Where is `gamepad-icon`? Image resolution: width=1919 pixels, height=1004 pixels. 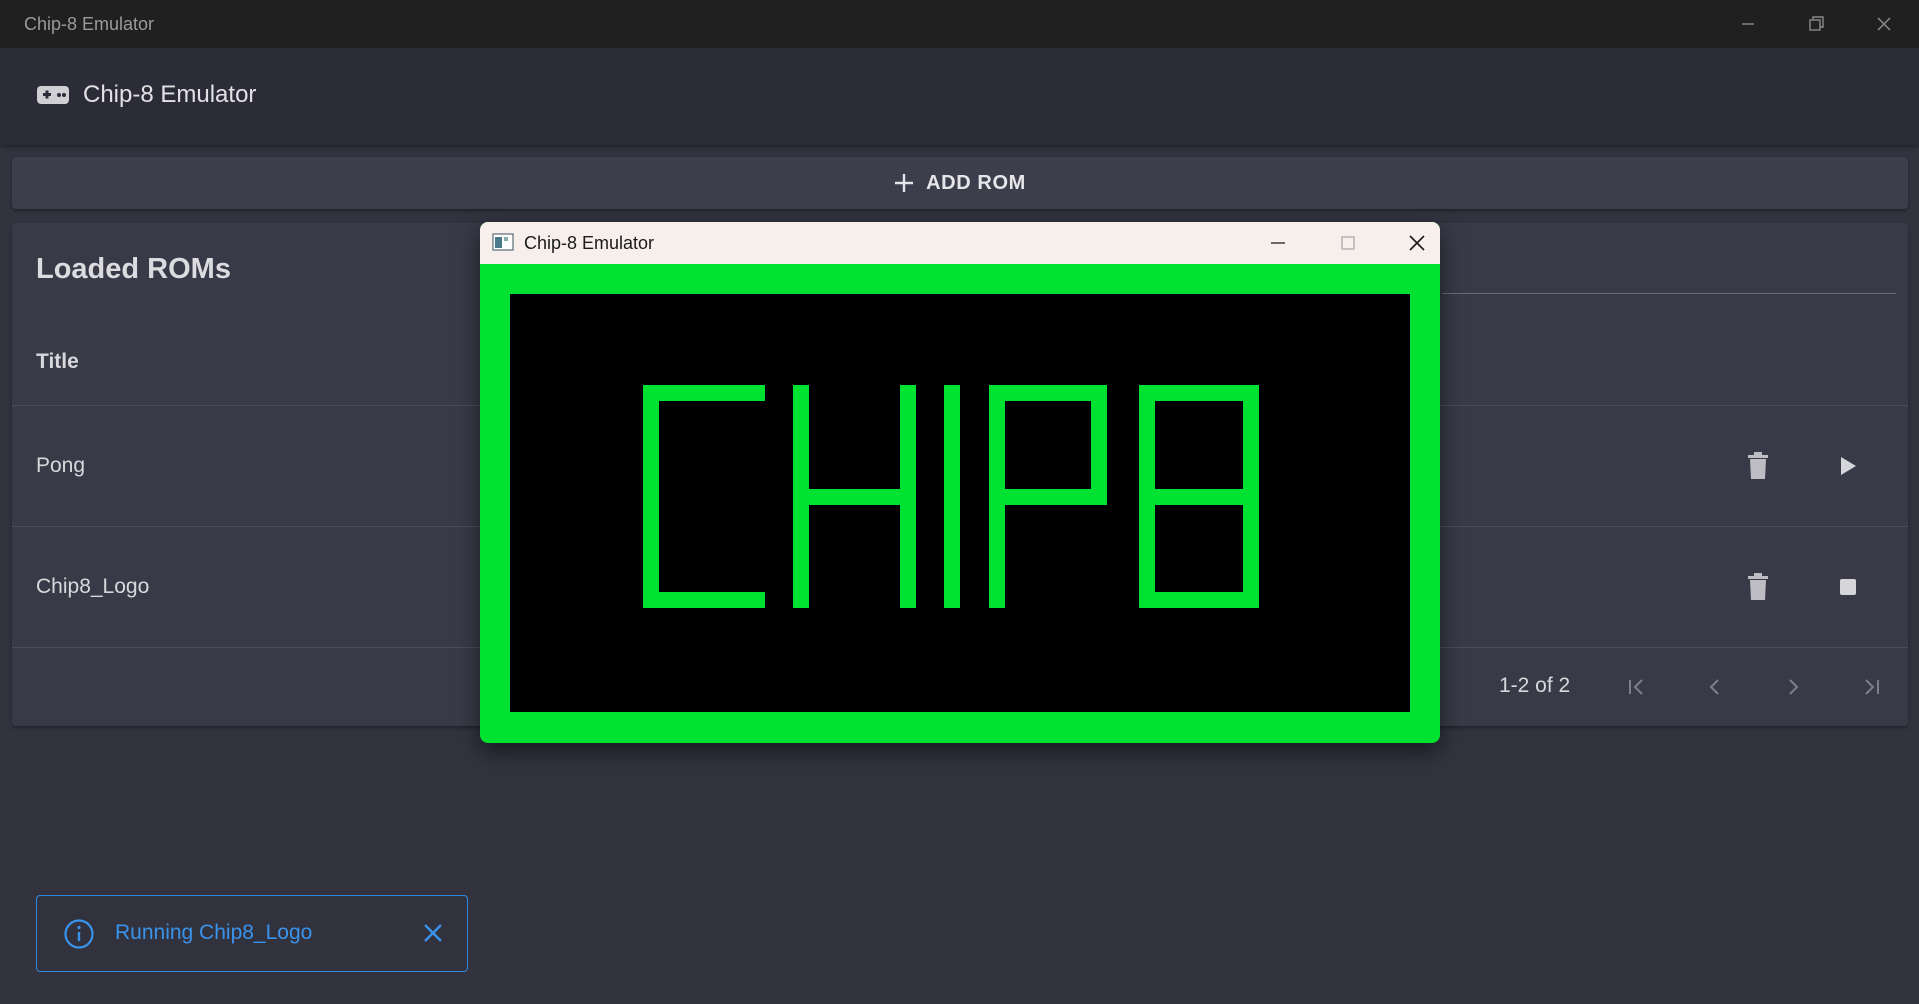
gamepad-icon is located at coordinates (53, 95).